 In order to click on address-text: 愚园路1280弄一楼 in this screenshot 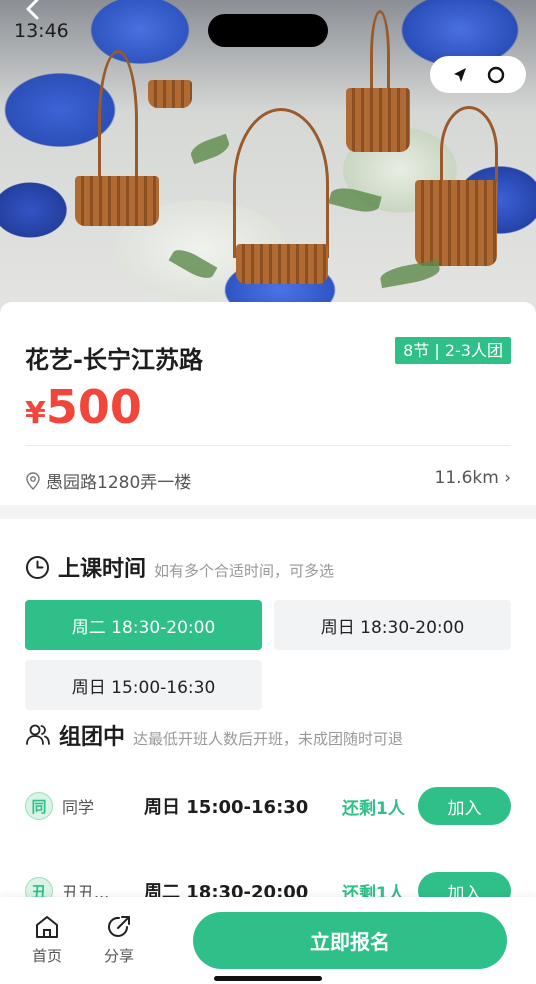, I will do `click(119, 483)`.